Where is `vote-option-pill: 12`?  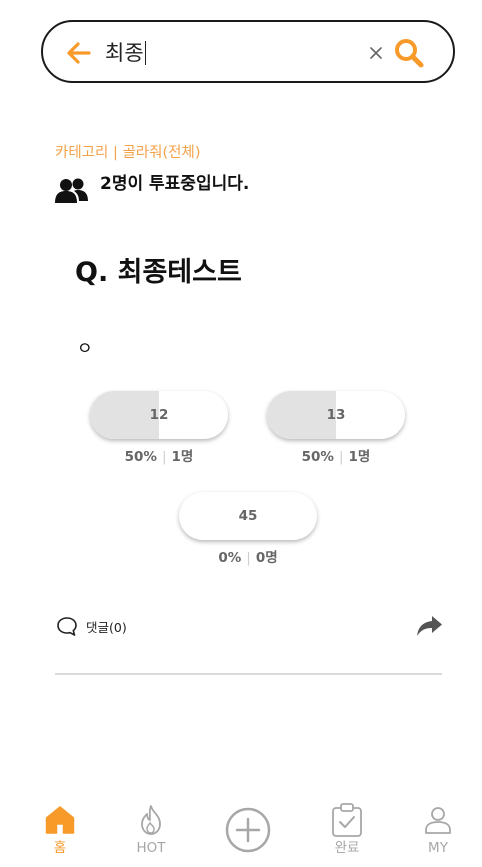
vote-option-pill: 12 is located at coordinates (159, 415).